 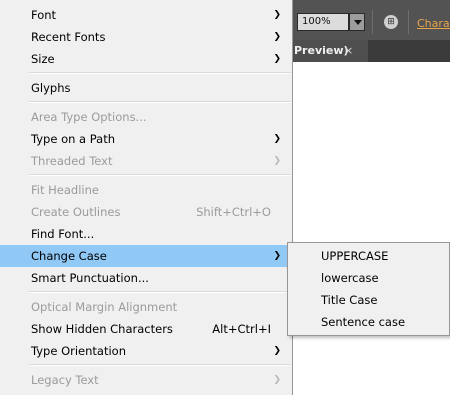 I want to click on submenu-item-label: Title Case, so click(x=349, y=300).